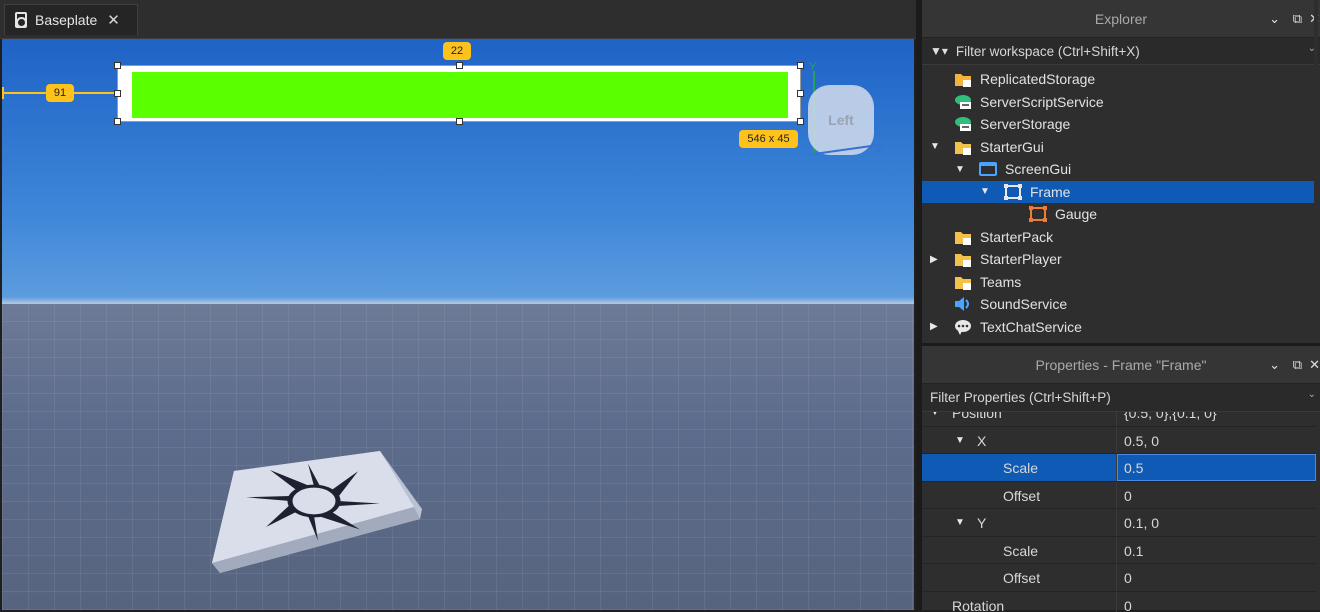 The image size is (1320, 612). I want to click on explorer-item: ▼ Frame, so click(1119, 192).